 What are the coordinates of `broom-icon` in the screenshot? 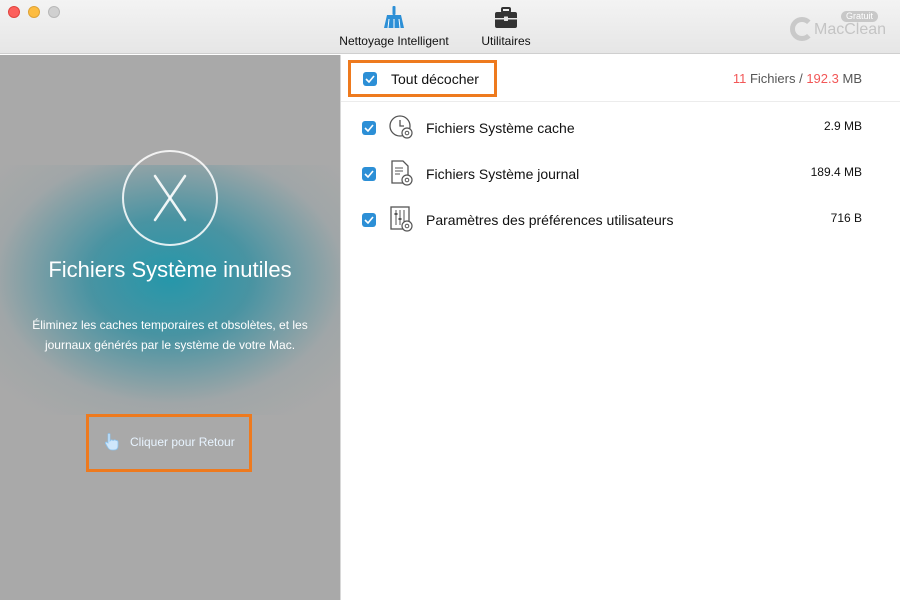 It's located at (394, 18).